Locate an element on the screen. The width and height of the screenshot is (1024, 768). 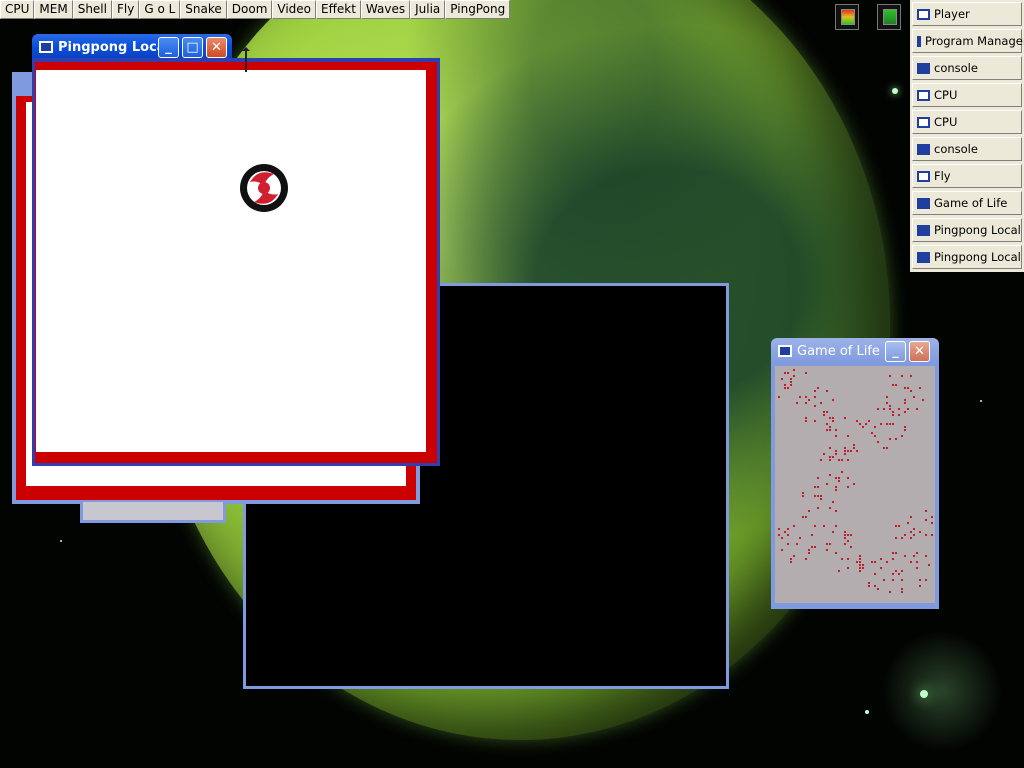
cpu-monitor-icon is located at coordinates (847, 17).